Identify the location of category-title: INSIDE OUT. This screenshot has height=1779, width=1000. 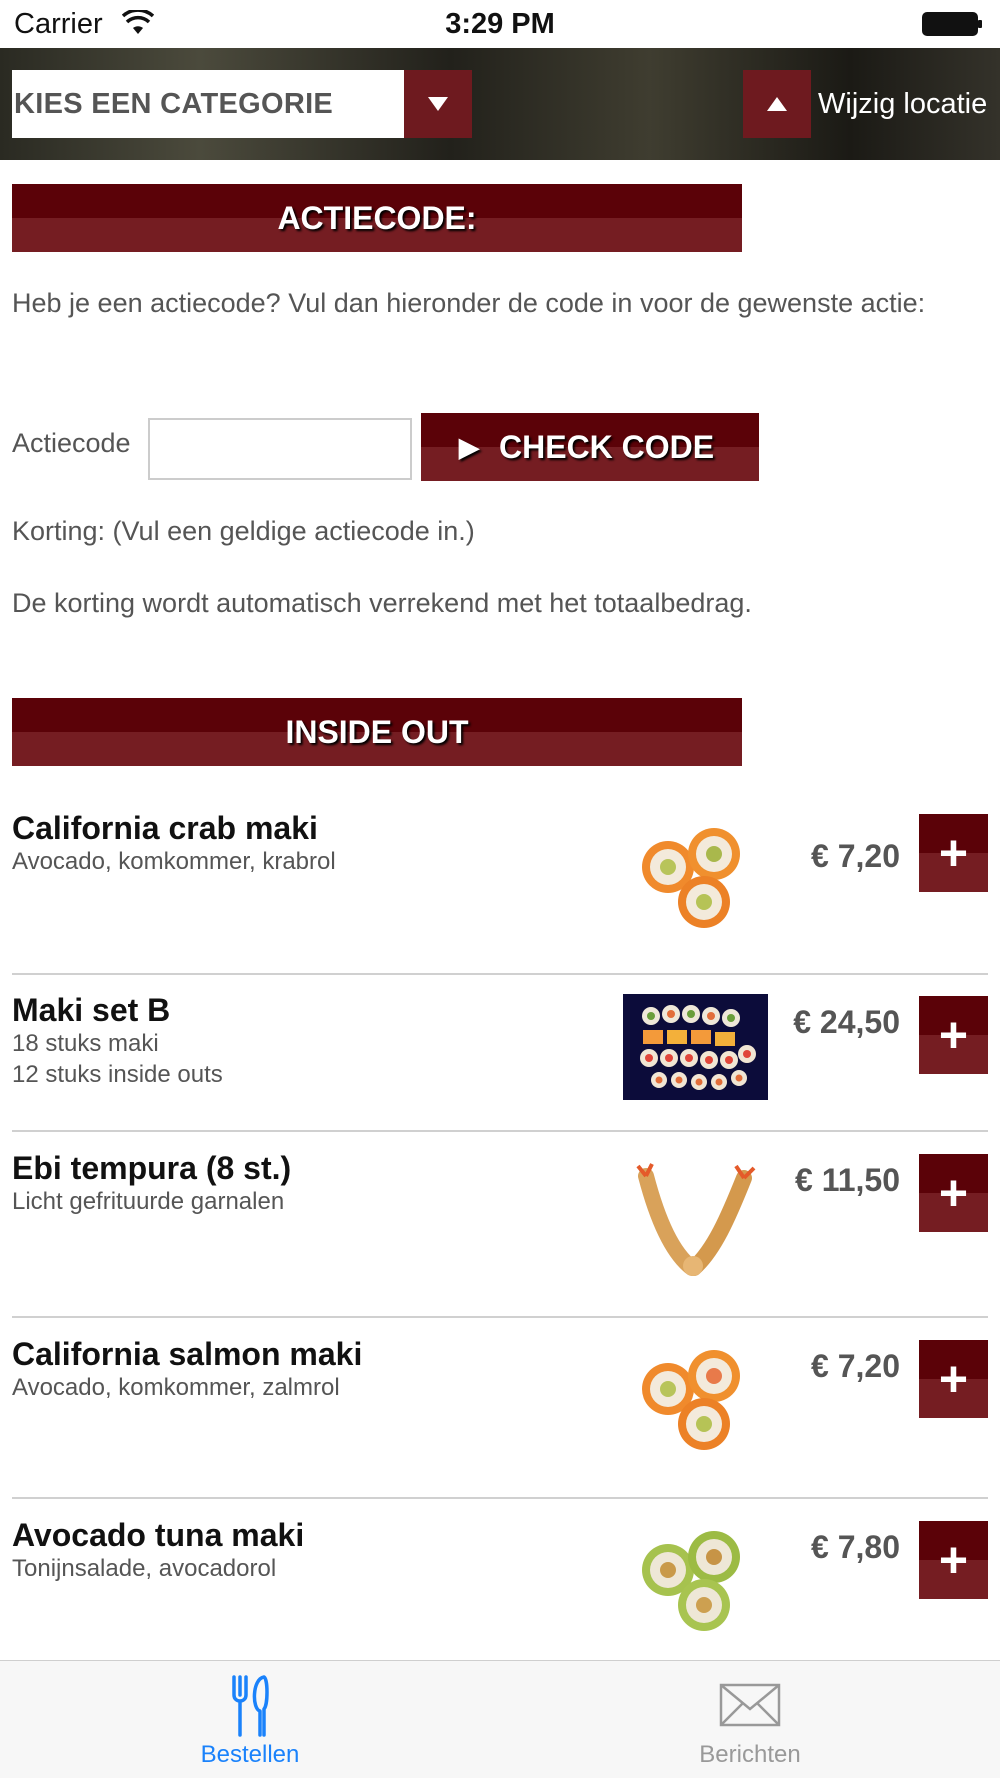
(377, 732).